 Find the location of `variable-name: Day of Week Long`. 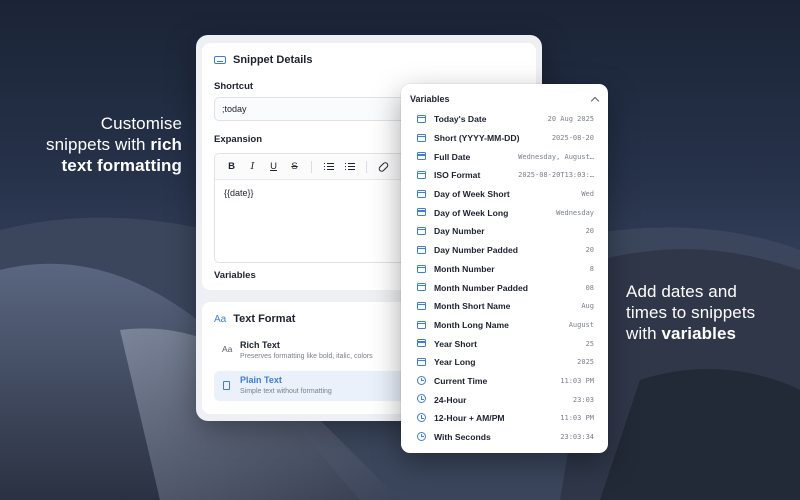

variable-name: Day of Week Long is located at coordinates (471, 212).